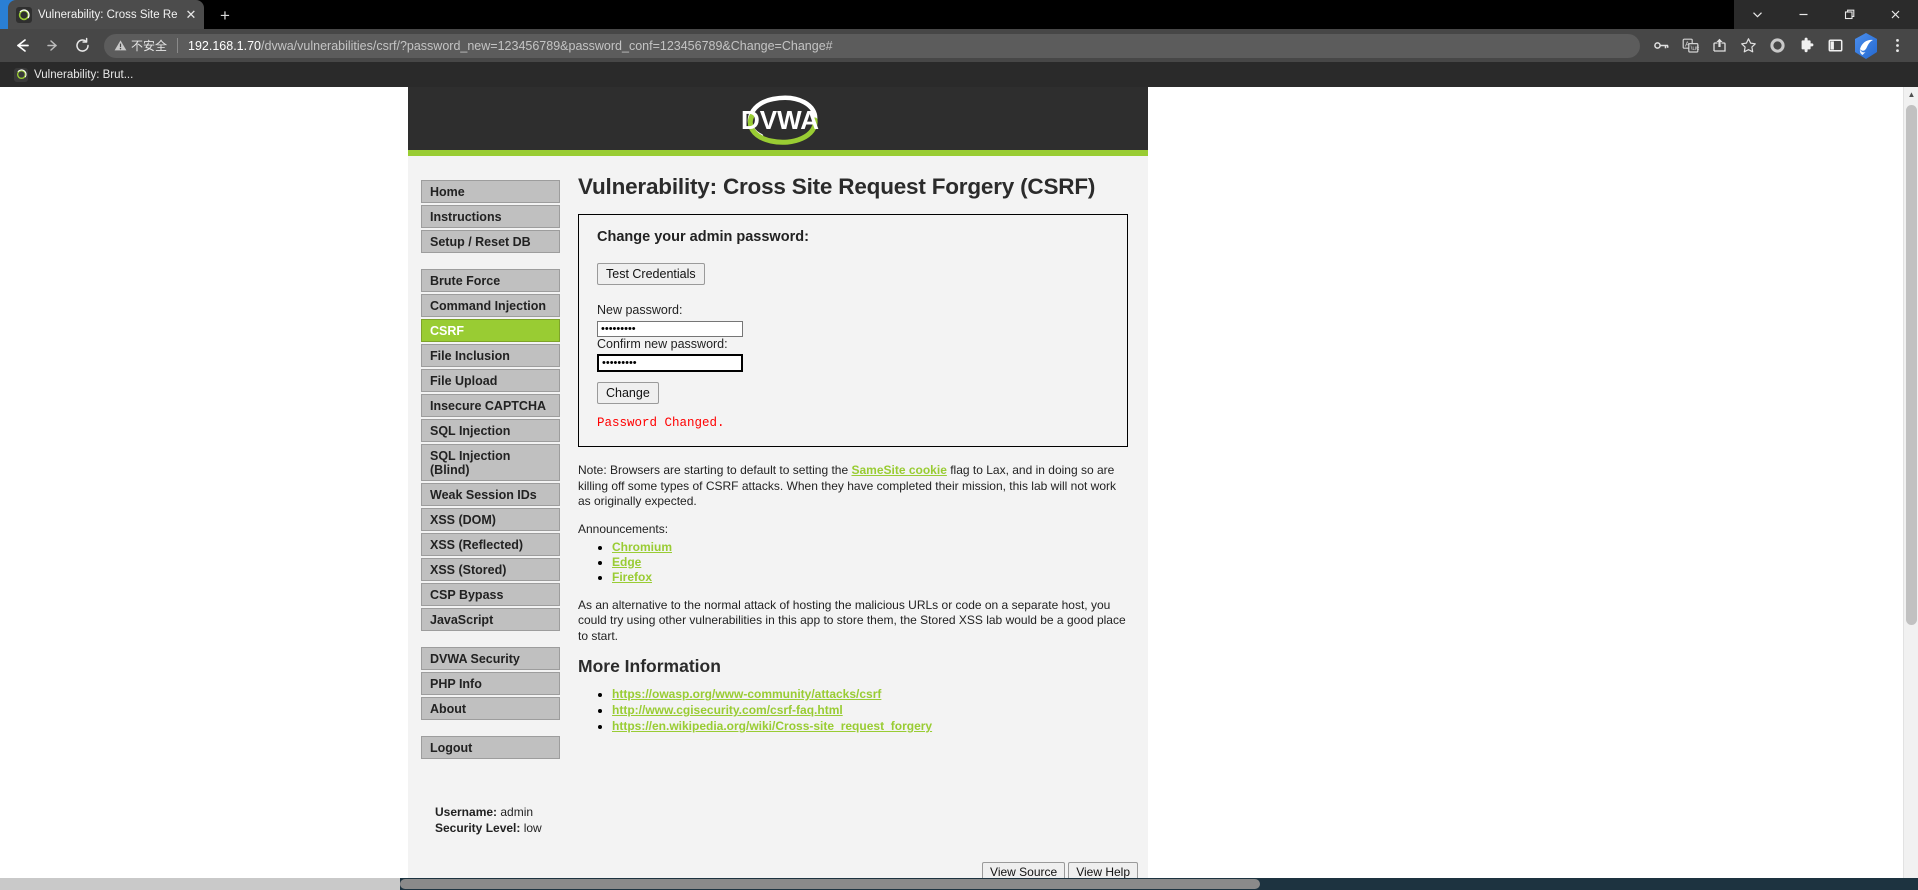 The height and width of the screenshot is (890, 1918). I want to click on reload-icon, so click(82, 46).